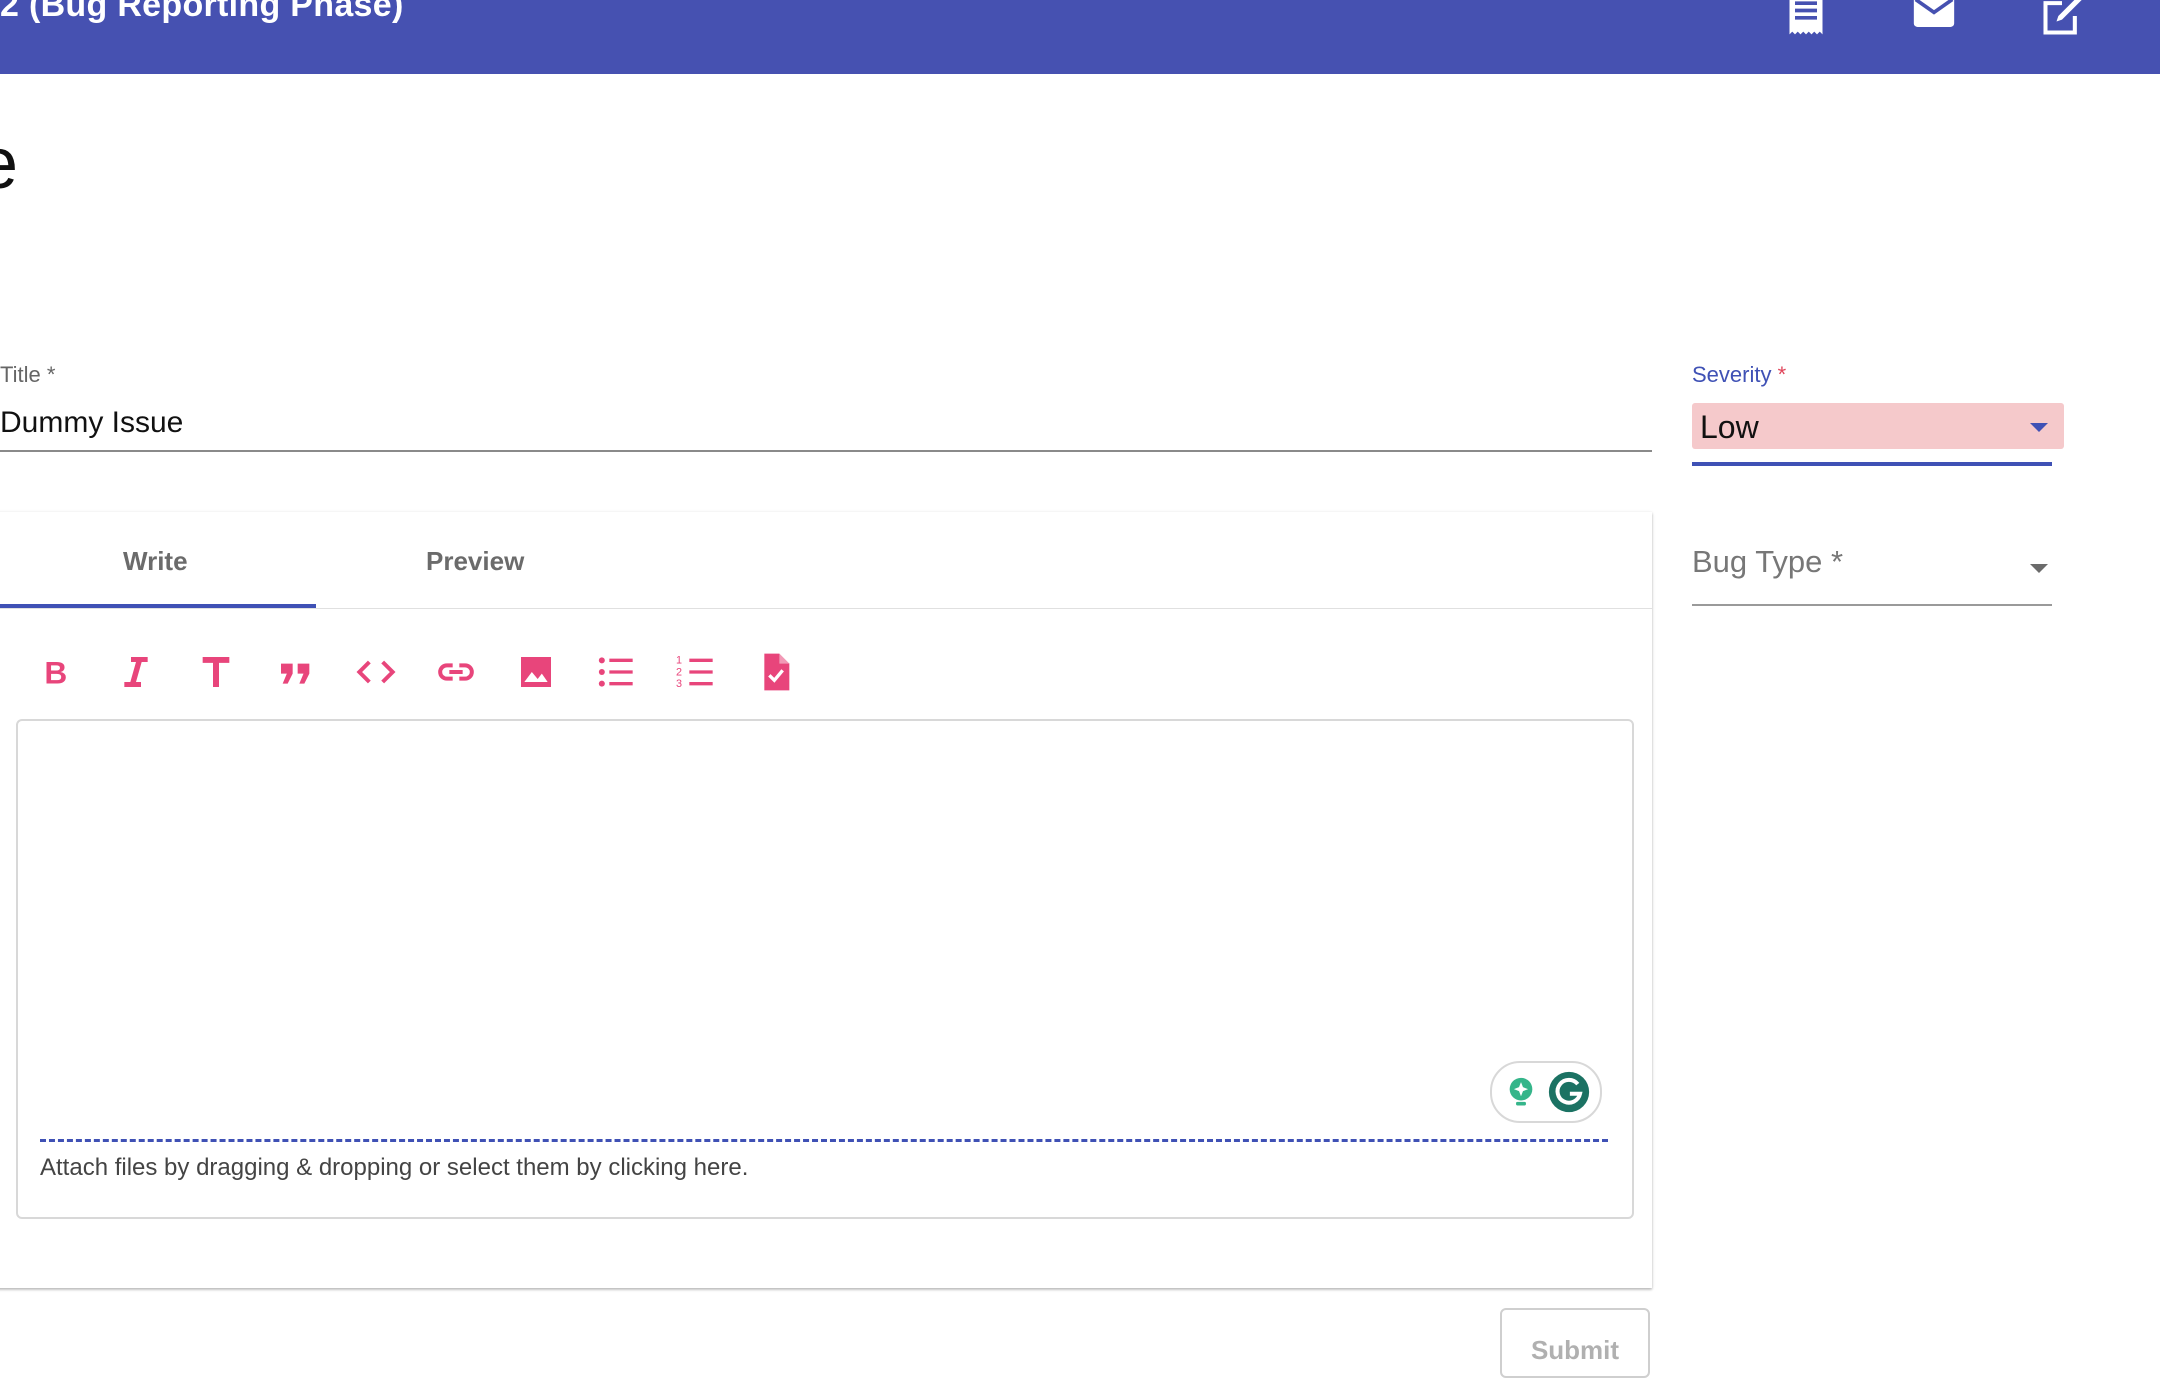 Image resolution: width=2160 pixels, height=1378 pixels. Describe the element at coordinates (2062, 19) in the screenshot. I see `edit-icon` at that location.